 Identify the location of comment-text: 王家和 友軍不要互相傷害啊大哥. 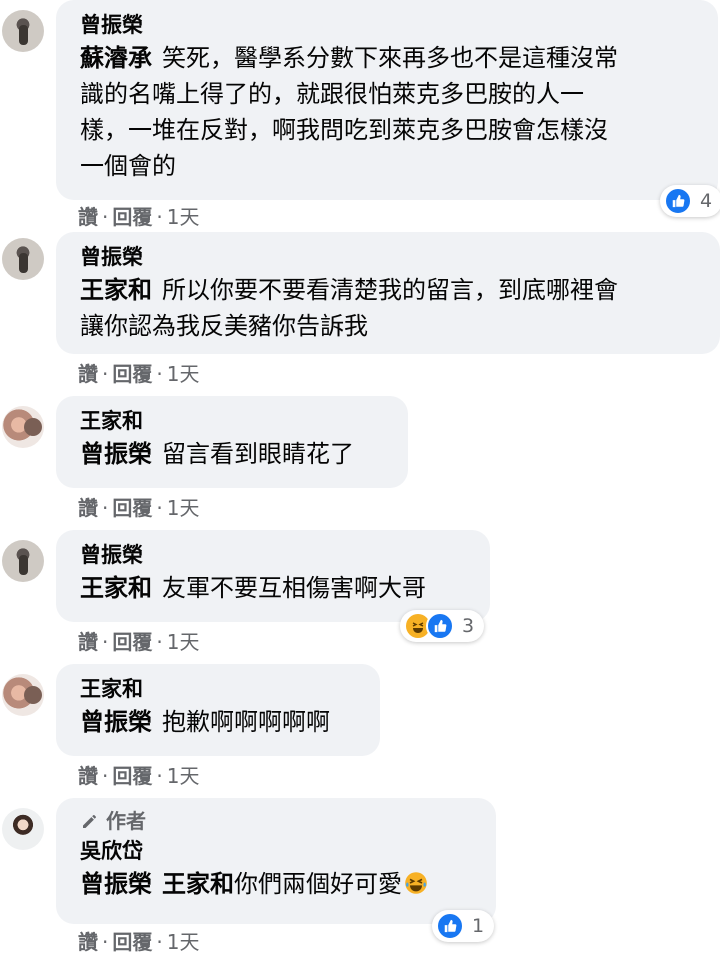
(275, 588).